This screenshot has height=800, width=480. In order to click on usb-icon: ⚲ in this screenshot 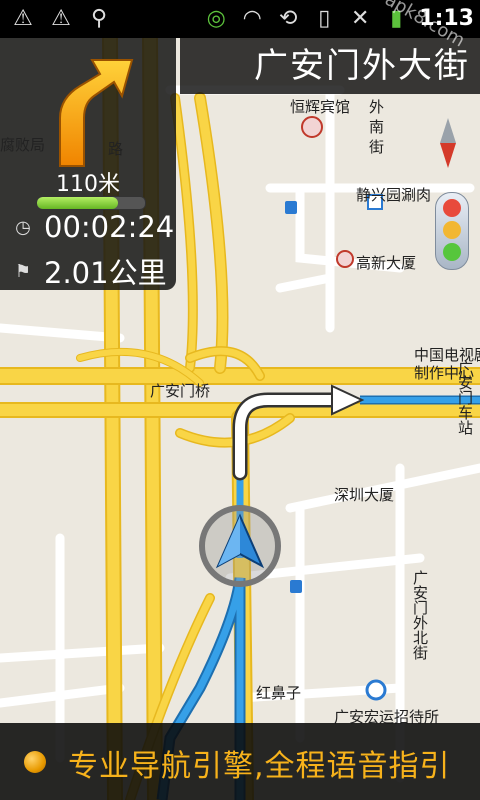, I will do `click(99, 18)`.